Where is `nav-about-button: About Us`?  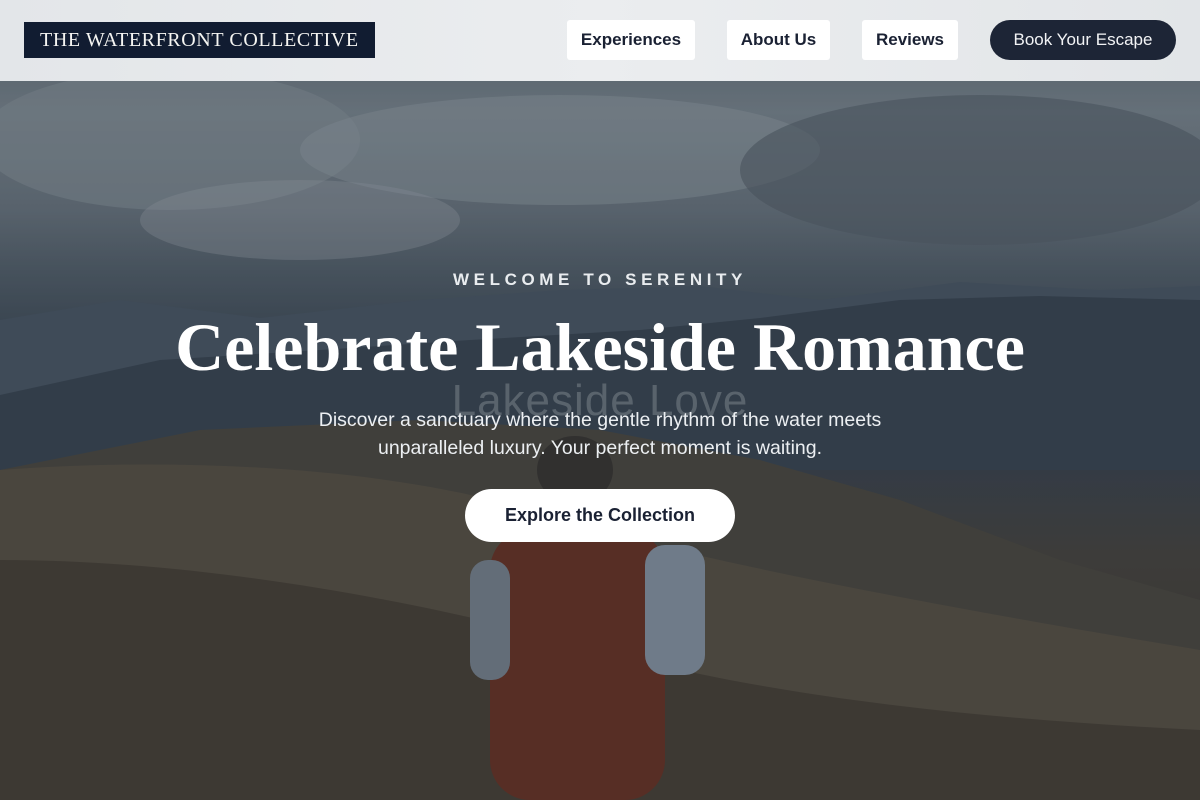
nav-about-button: About Us is located at coordinates (778, 40).